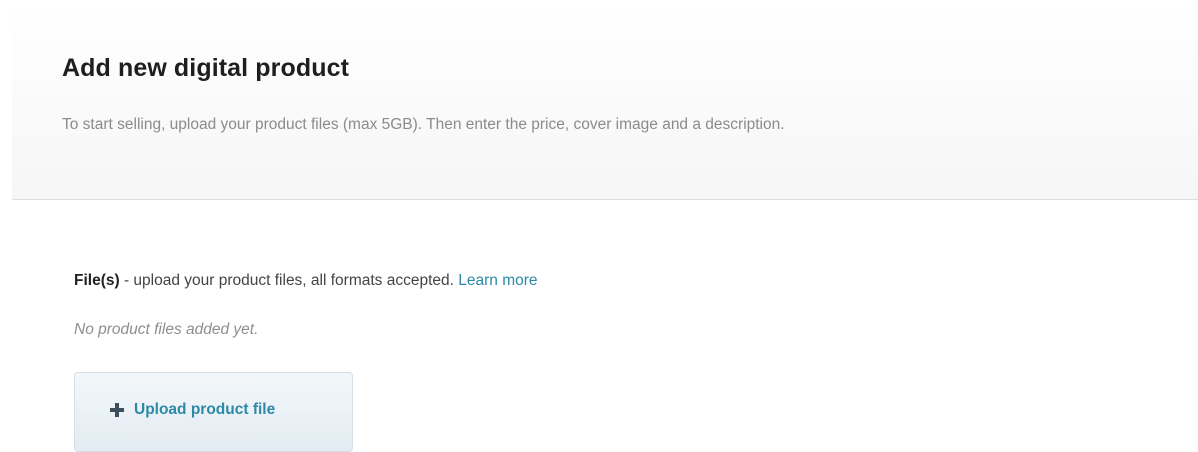 The image size is (1198, 452). What do you see at coordinates (205, 409) in the screenshot?
I see `upload-button-label: Upload product file` at bounding box center [205, 409].